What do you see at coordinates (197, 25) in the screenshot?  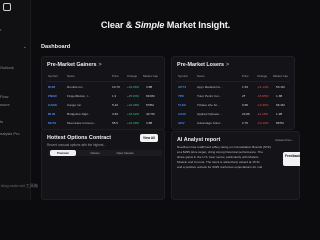 I see `hero-title-post: Market Insight.` at bounding box center [197, 25].